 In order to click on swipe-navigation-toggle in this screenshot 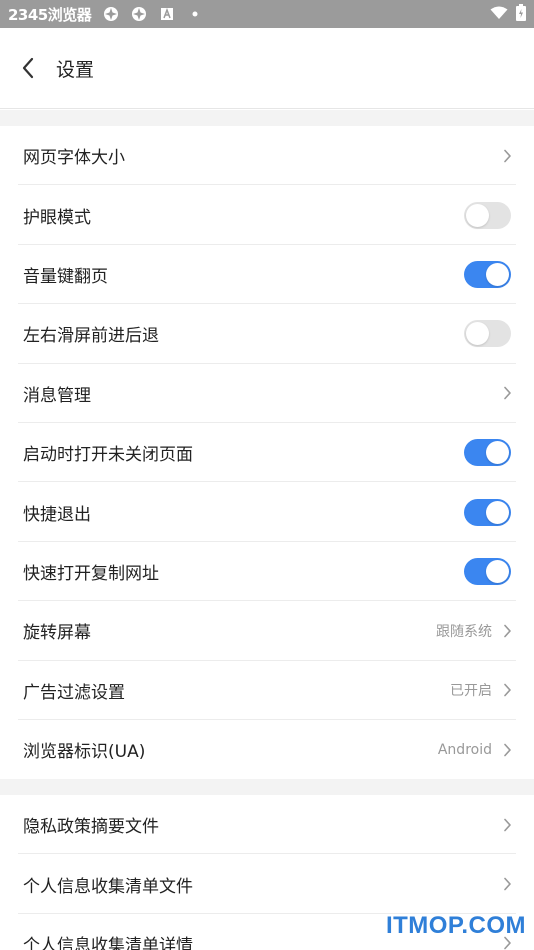, I will do `click(487, 334)`.